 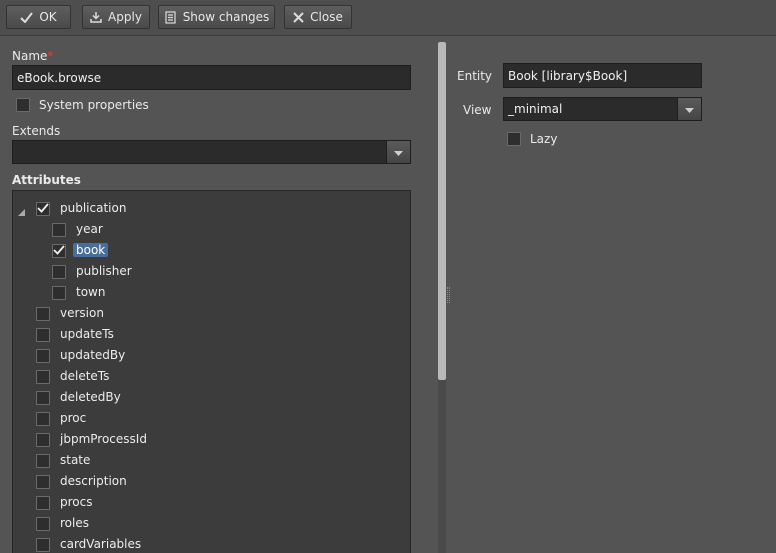 What do you see at coordinates (73, 418) in the screenshot?
I see `tree-row-label: proc` at bounding box center [73, 418].